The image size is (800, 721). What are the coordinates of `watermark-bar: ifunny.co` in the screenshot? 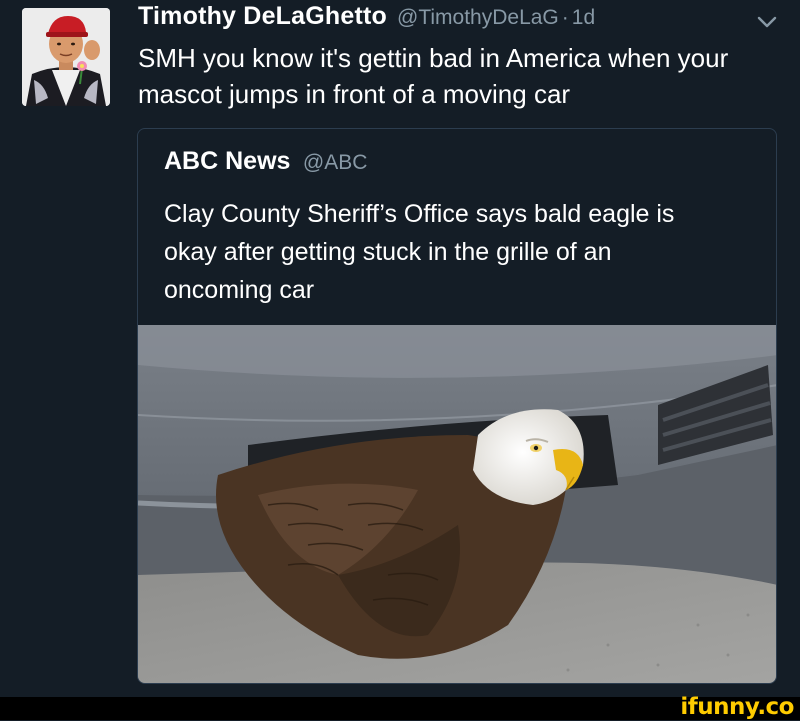 It's located at (400, 707).